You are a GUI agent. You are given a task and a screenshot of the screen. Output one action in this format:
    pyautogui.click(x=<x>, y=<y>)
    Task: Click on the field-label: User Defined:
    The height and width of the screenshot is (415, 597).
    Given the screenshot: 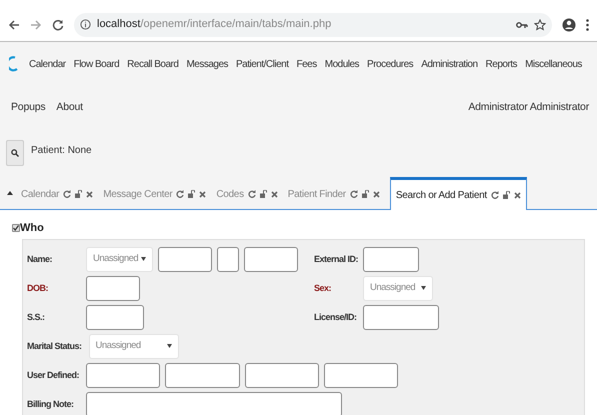 What is the action you would take?
    pyautogui.click(x=53, y=375)
    